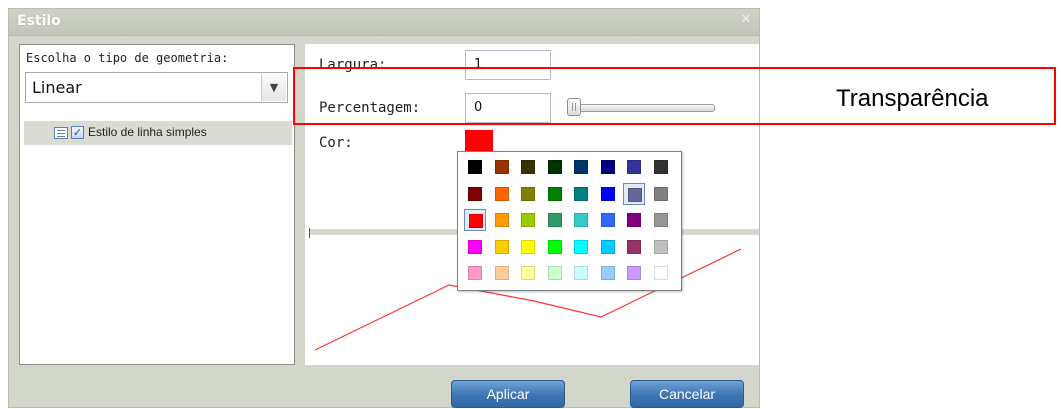 The image size is (1061, 409). Describe the element at coordinates (156, 87) in the screenshot. I see `geometry-type-select: Linear ▼` at that location.